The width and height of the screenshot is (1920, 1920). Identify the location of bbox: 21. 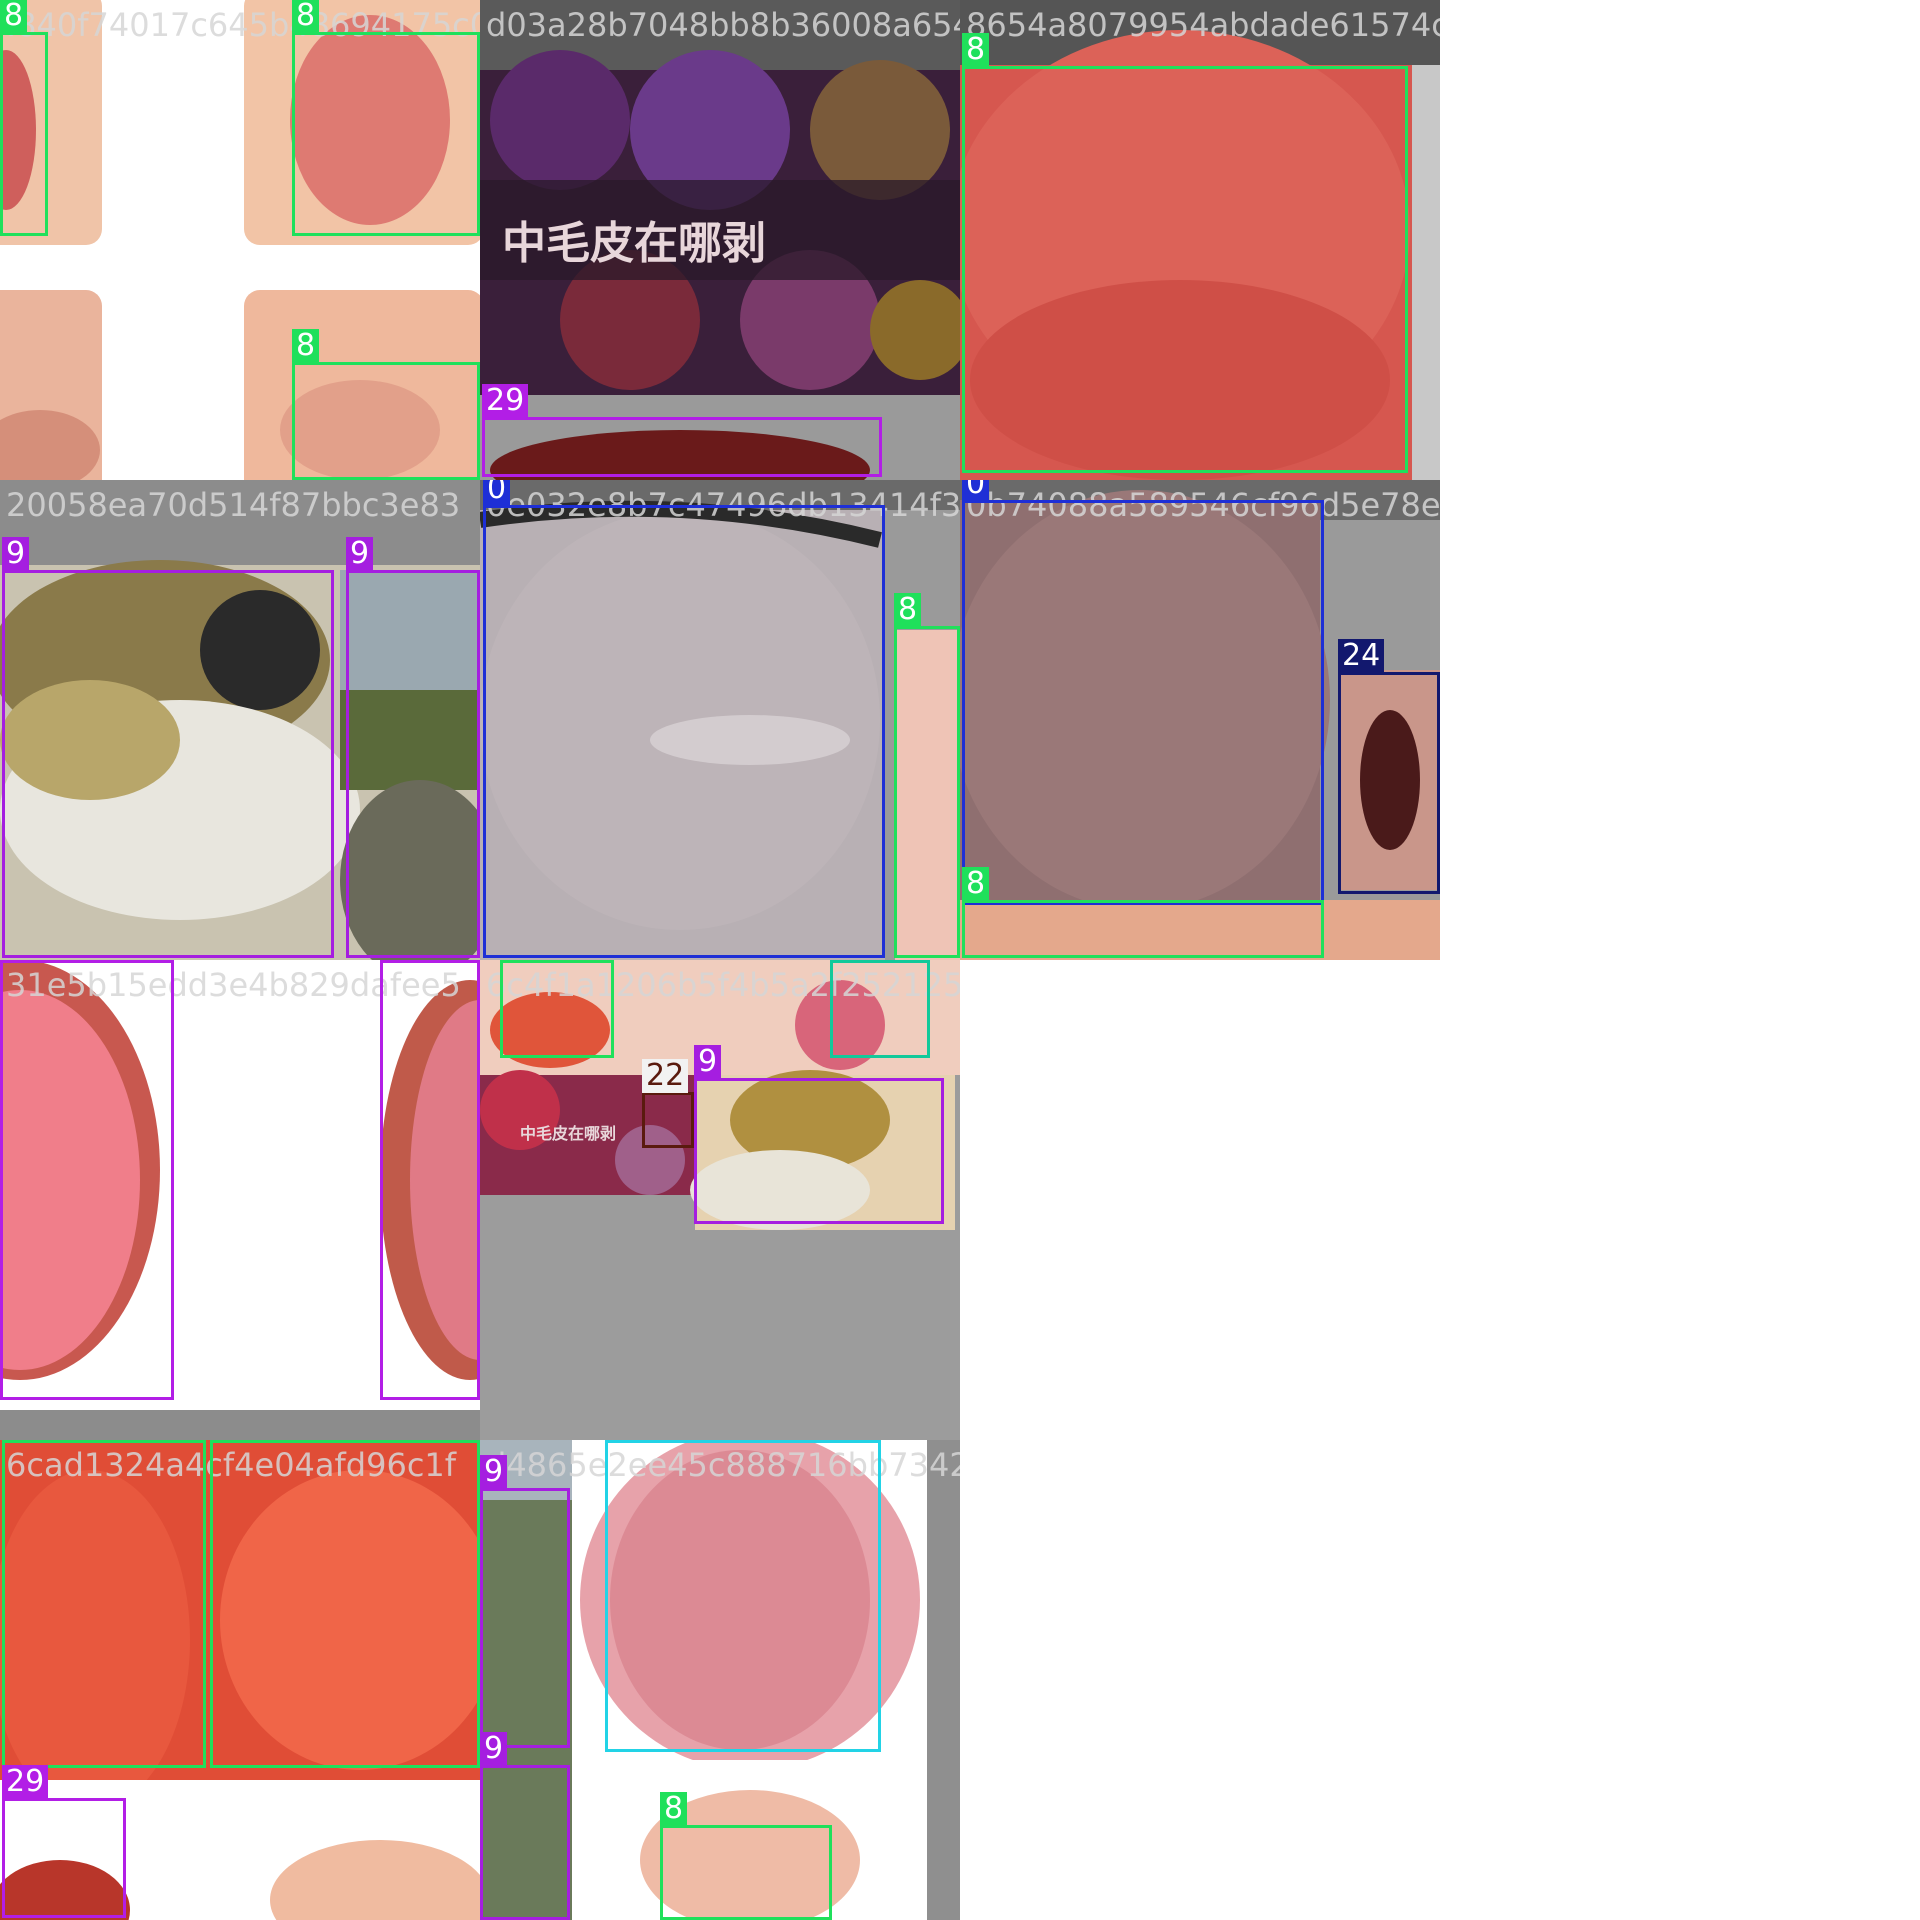
(743, 1596).